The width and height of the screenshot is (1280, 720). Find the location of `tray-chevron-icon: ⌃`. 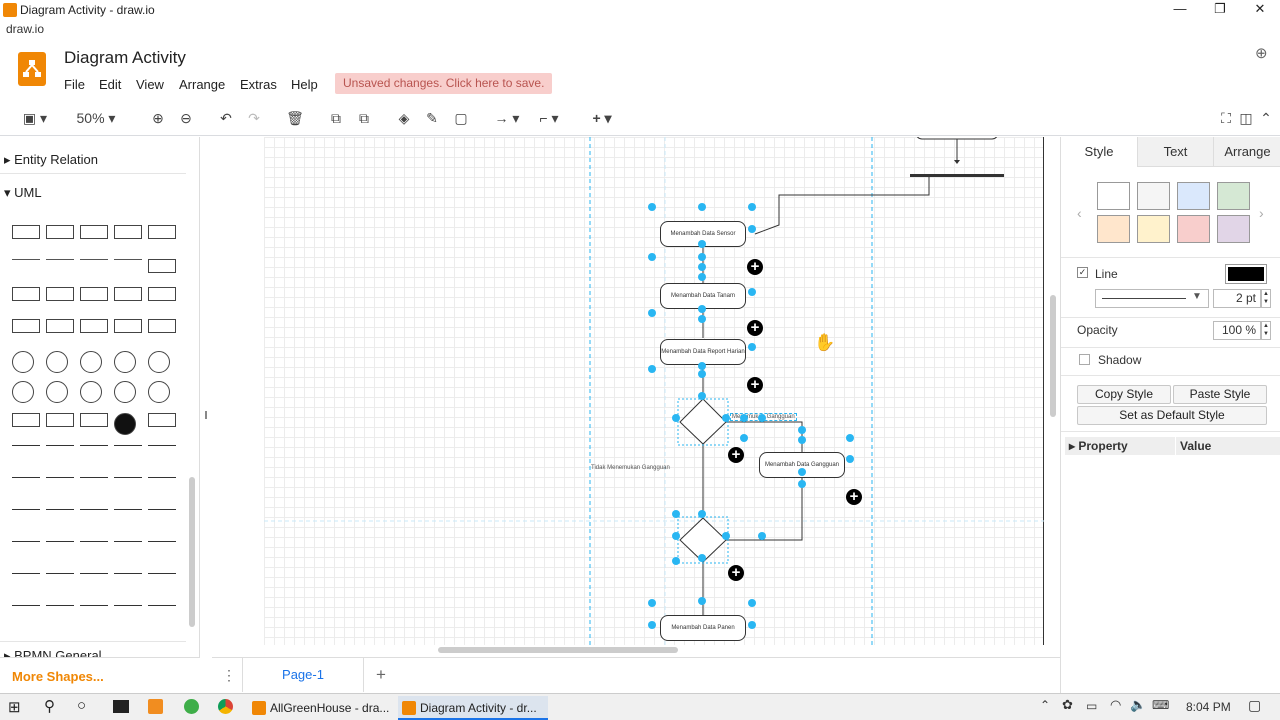

tray-chevron-icon: ⌃ is located at coordinates (1045, 705).